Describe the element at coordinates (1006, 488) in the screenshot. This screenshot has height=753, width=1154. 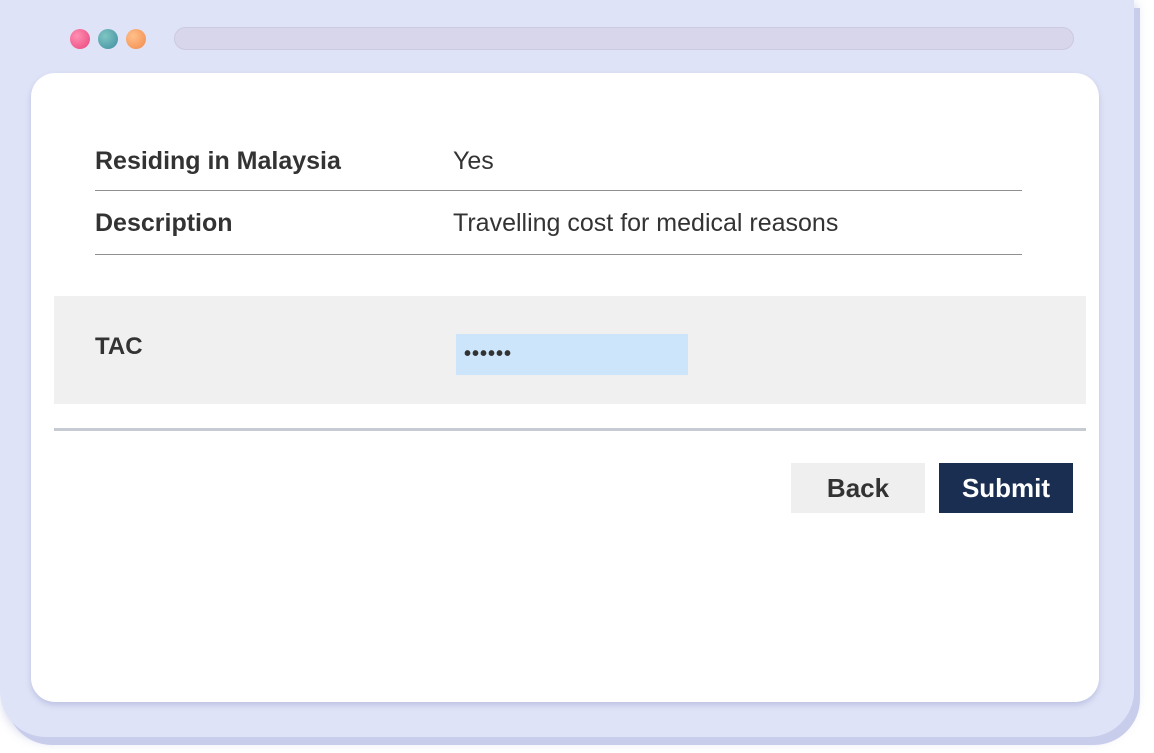
I see `submit-button: Submit` at that location.